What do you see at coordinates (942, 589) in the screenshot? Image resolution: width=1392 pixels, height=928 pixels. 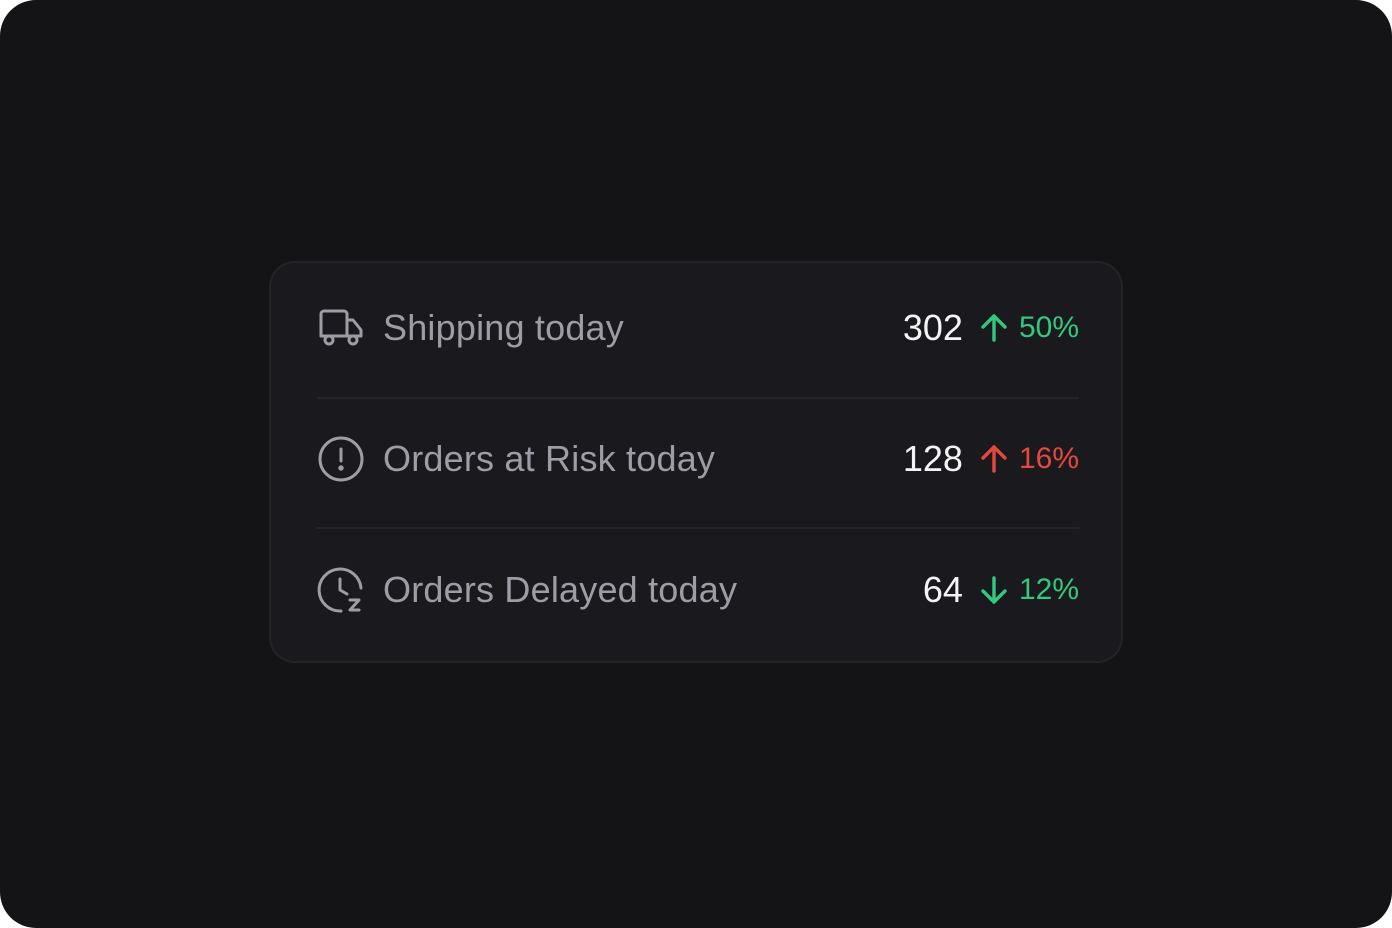 I see `metric-value: 64` at bounding box center [942, 589].